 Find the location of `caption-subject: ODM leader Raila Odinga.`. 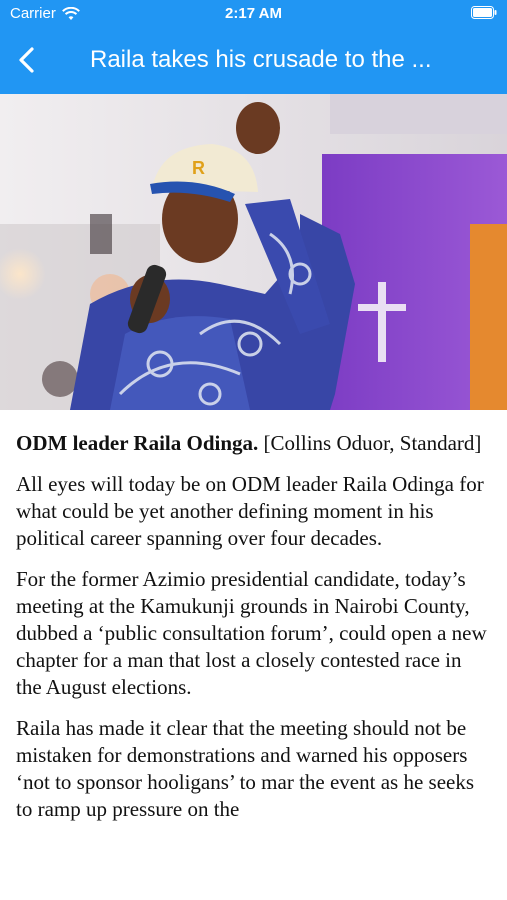

caption-subject: ODM leader Raila Odinga. is located at coordinates (137, 443).